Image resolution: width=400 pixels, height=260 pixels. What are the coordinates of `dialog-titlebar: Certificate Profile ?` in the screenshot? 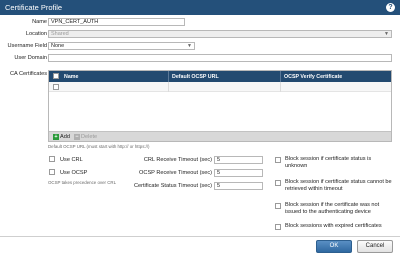 It's located at (200, 7).